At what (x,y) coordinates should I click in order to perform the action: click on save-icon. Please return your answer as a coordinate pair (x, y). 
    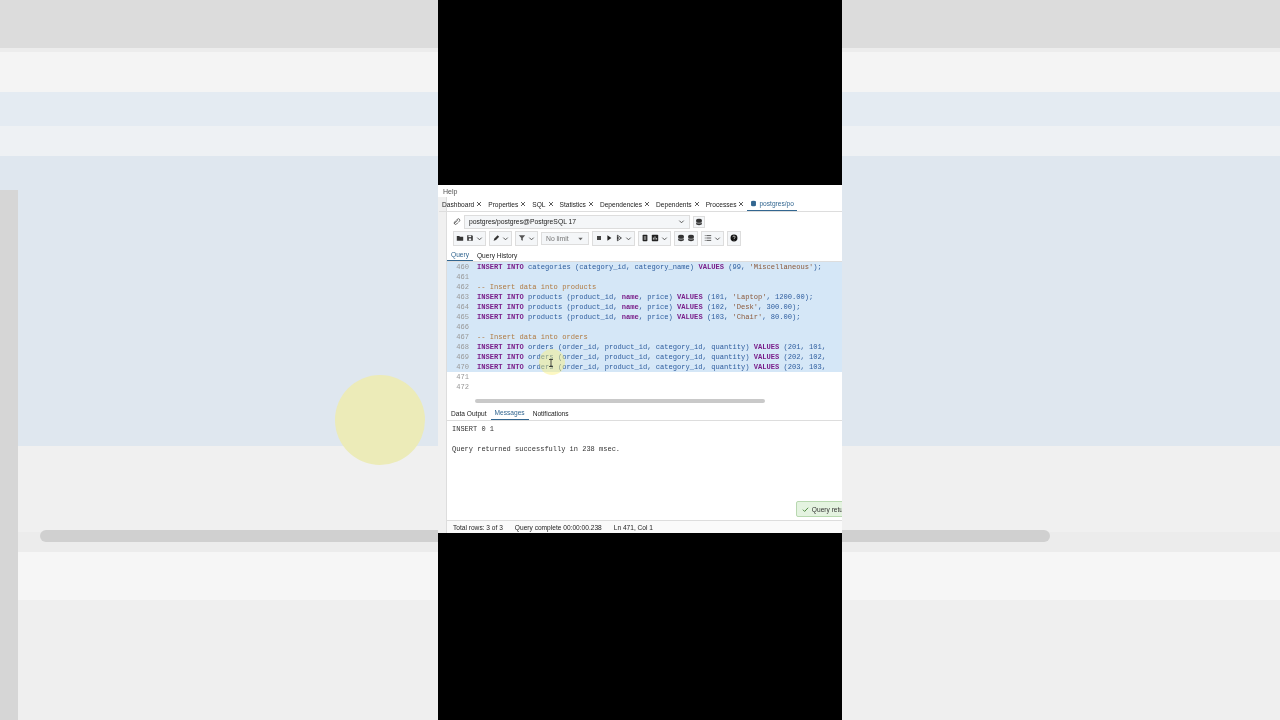
    Looking at the image, I should click on (470, 238).